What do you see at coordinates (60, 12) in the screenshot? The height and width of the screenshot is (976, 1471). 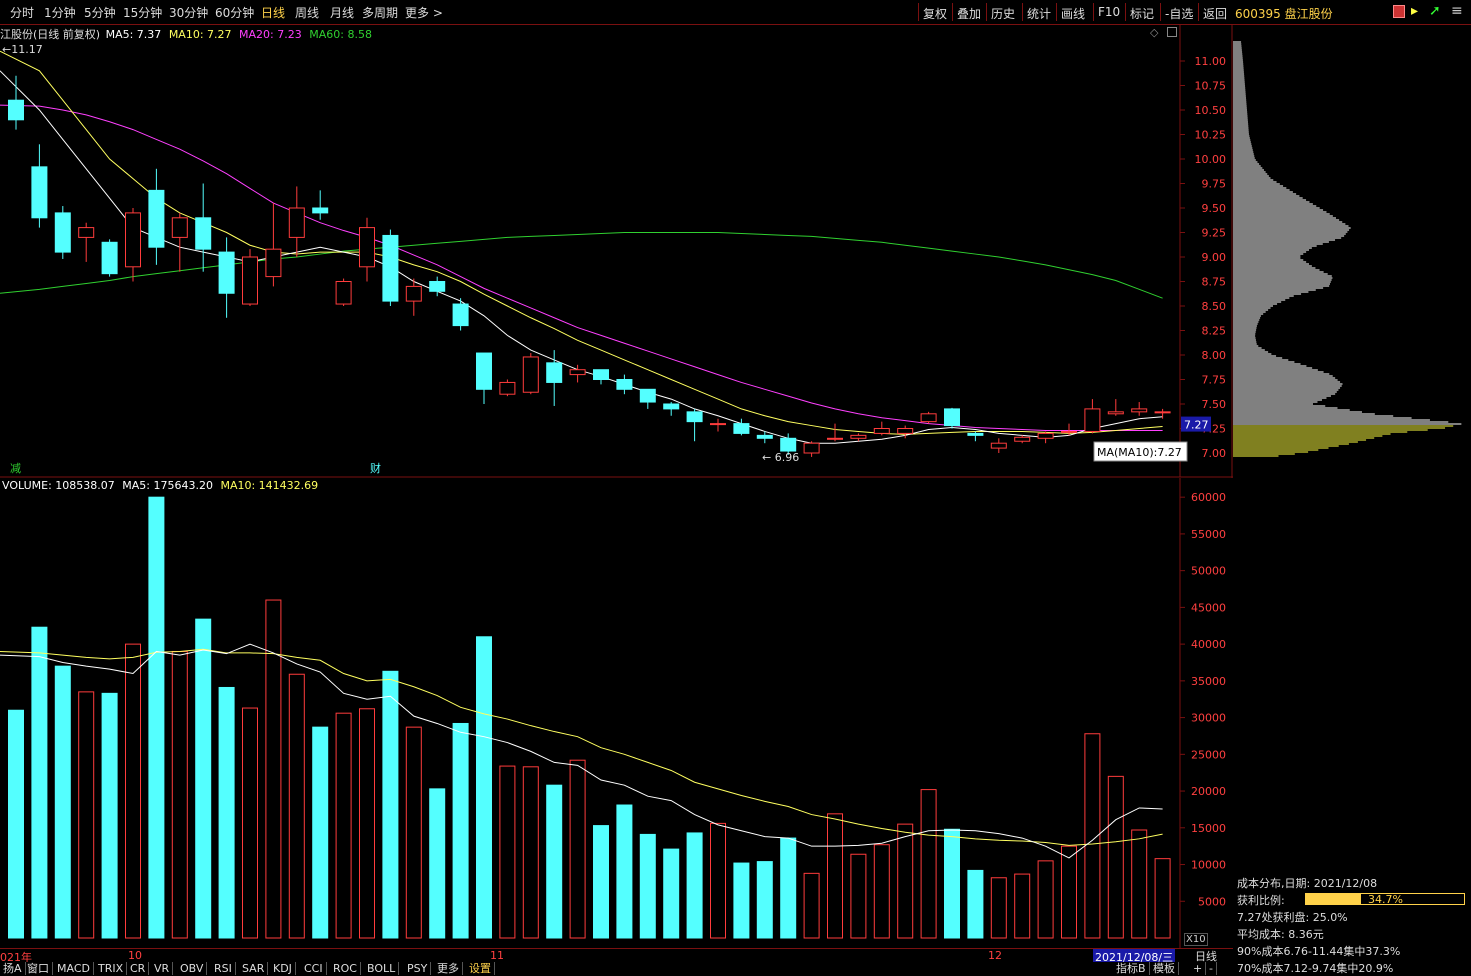 I see `tab-1: 1分钟` at bounding box center [60, 12].